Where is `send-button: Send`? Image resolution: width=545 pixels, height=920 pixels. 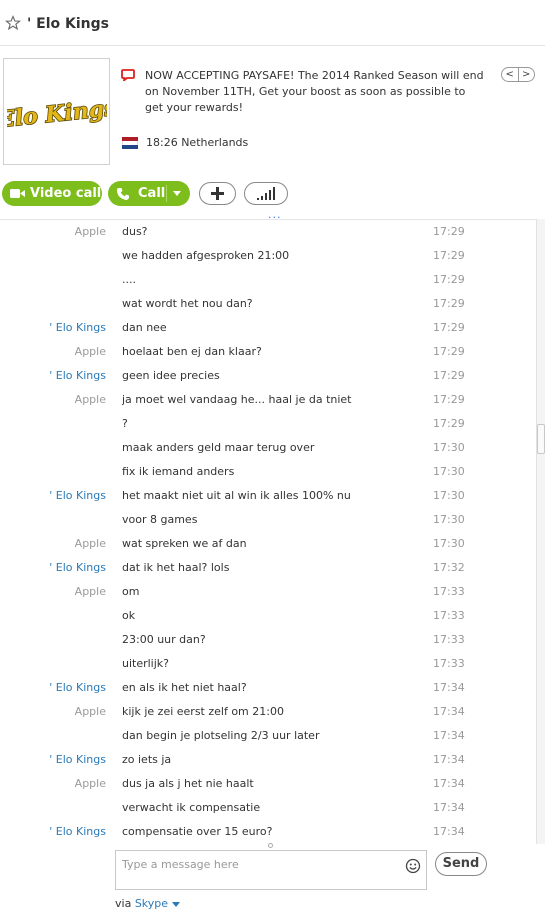
send-button: Send is located at coordinates (461, 864).